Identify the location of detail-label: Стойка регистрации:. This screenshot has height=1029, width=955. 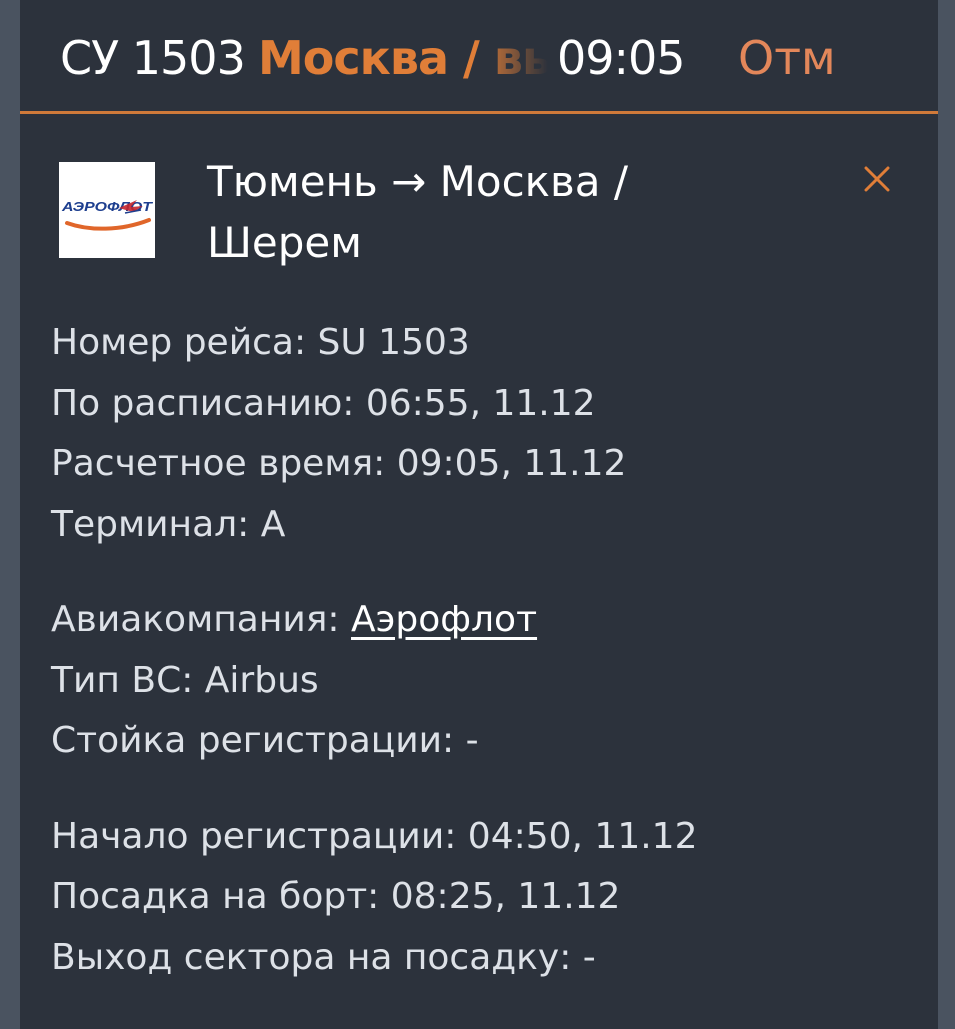
(258, 740).